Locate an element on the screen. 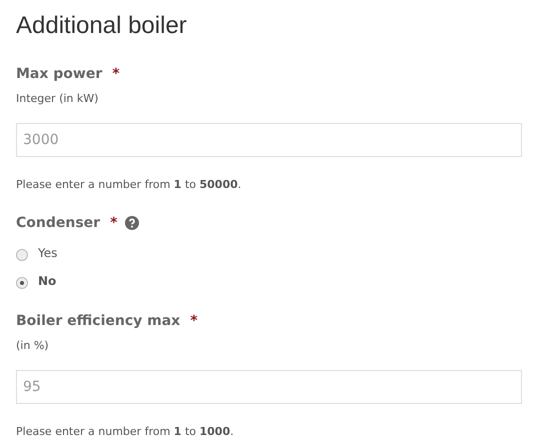 This screenshot has height=444, width=540. field-hint: (in %) is located at coordinates (33, 345).